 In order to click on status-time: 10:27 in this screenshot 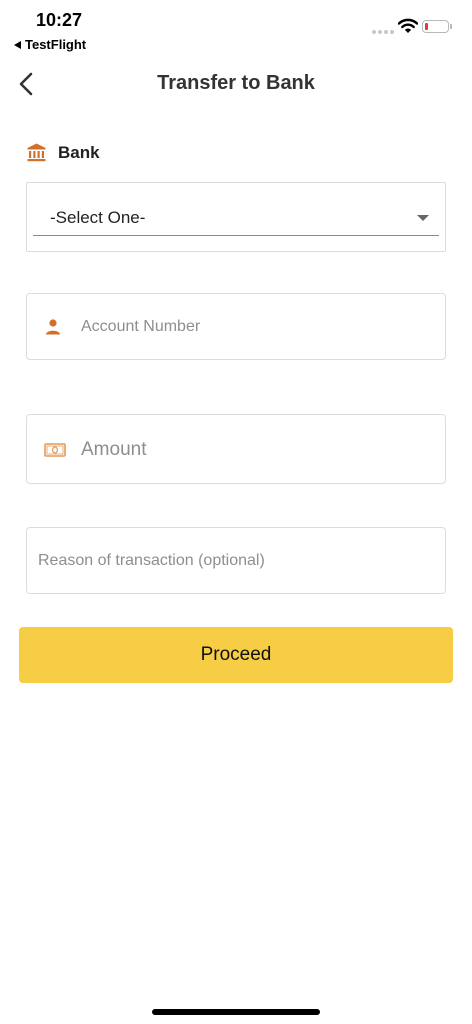, I will do `click(59, 20)`.